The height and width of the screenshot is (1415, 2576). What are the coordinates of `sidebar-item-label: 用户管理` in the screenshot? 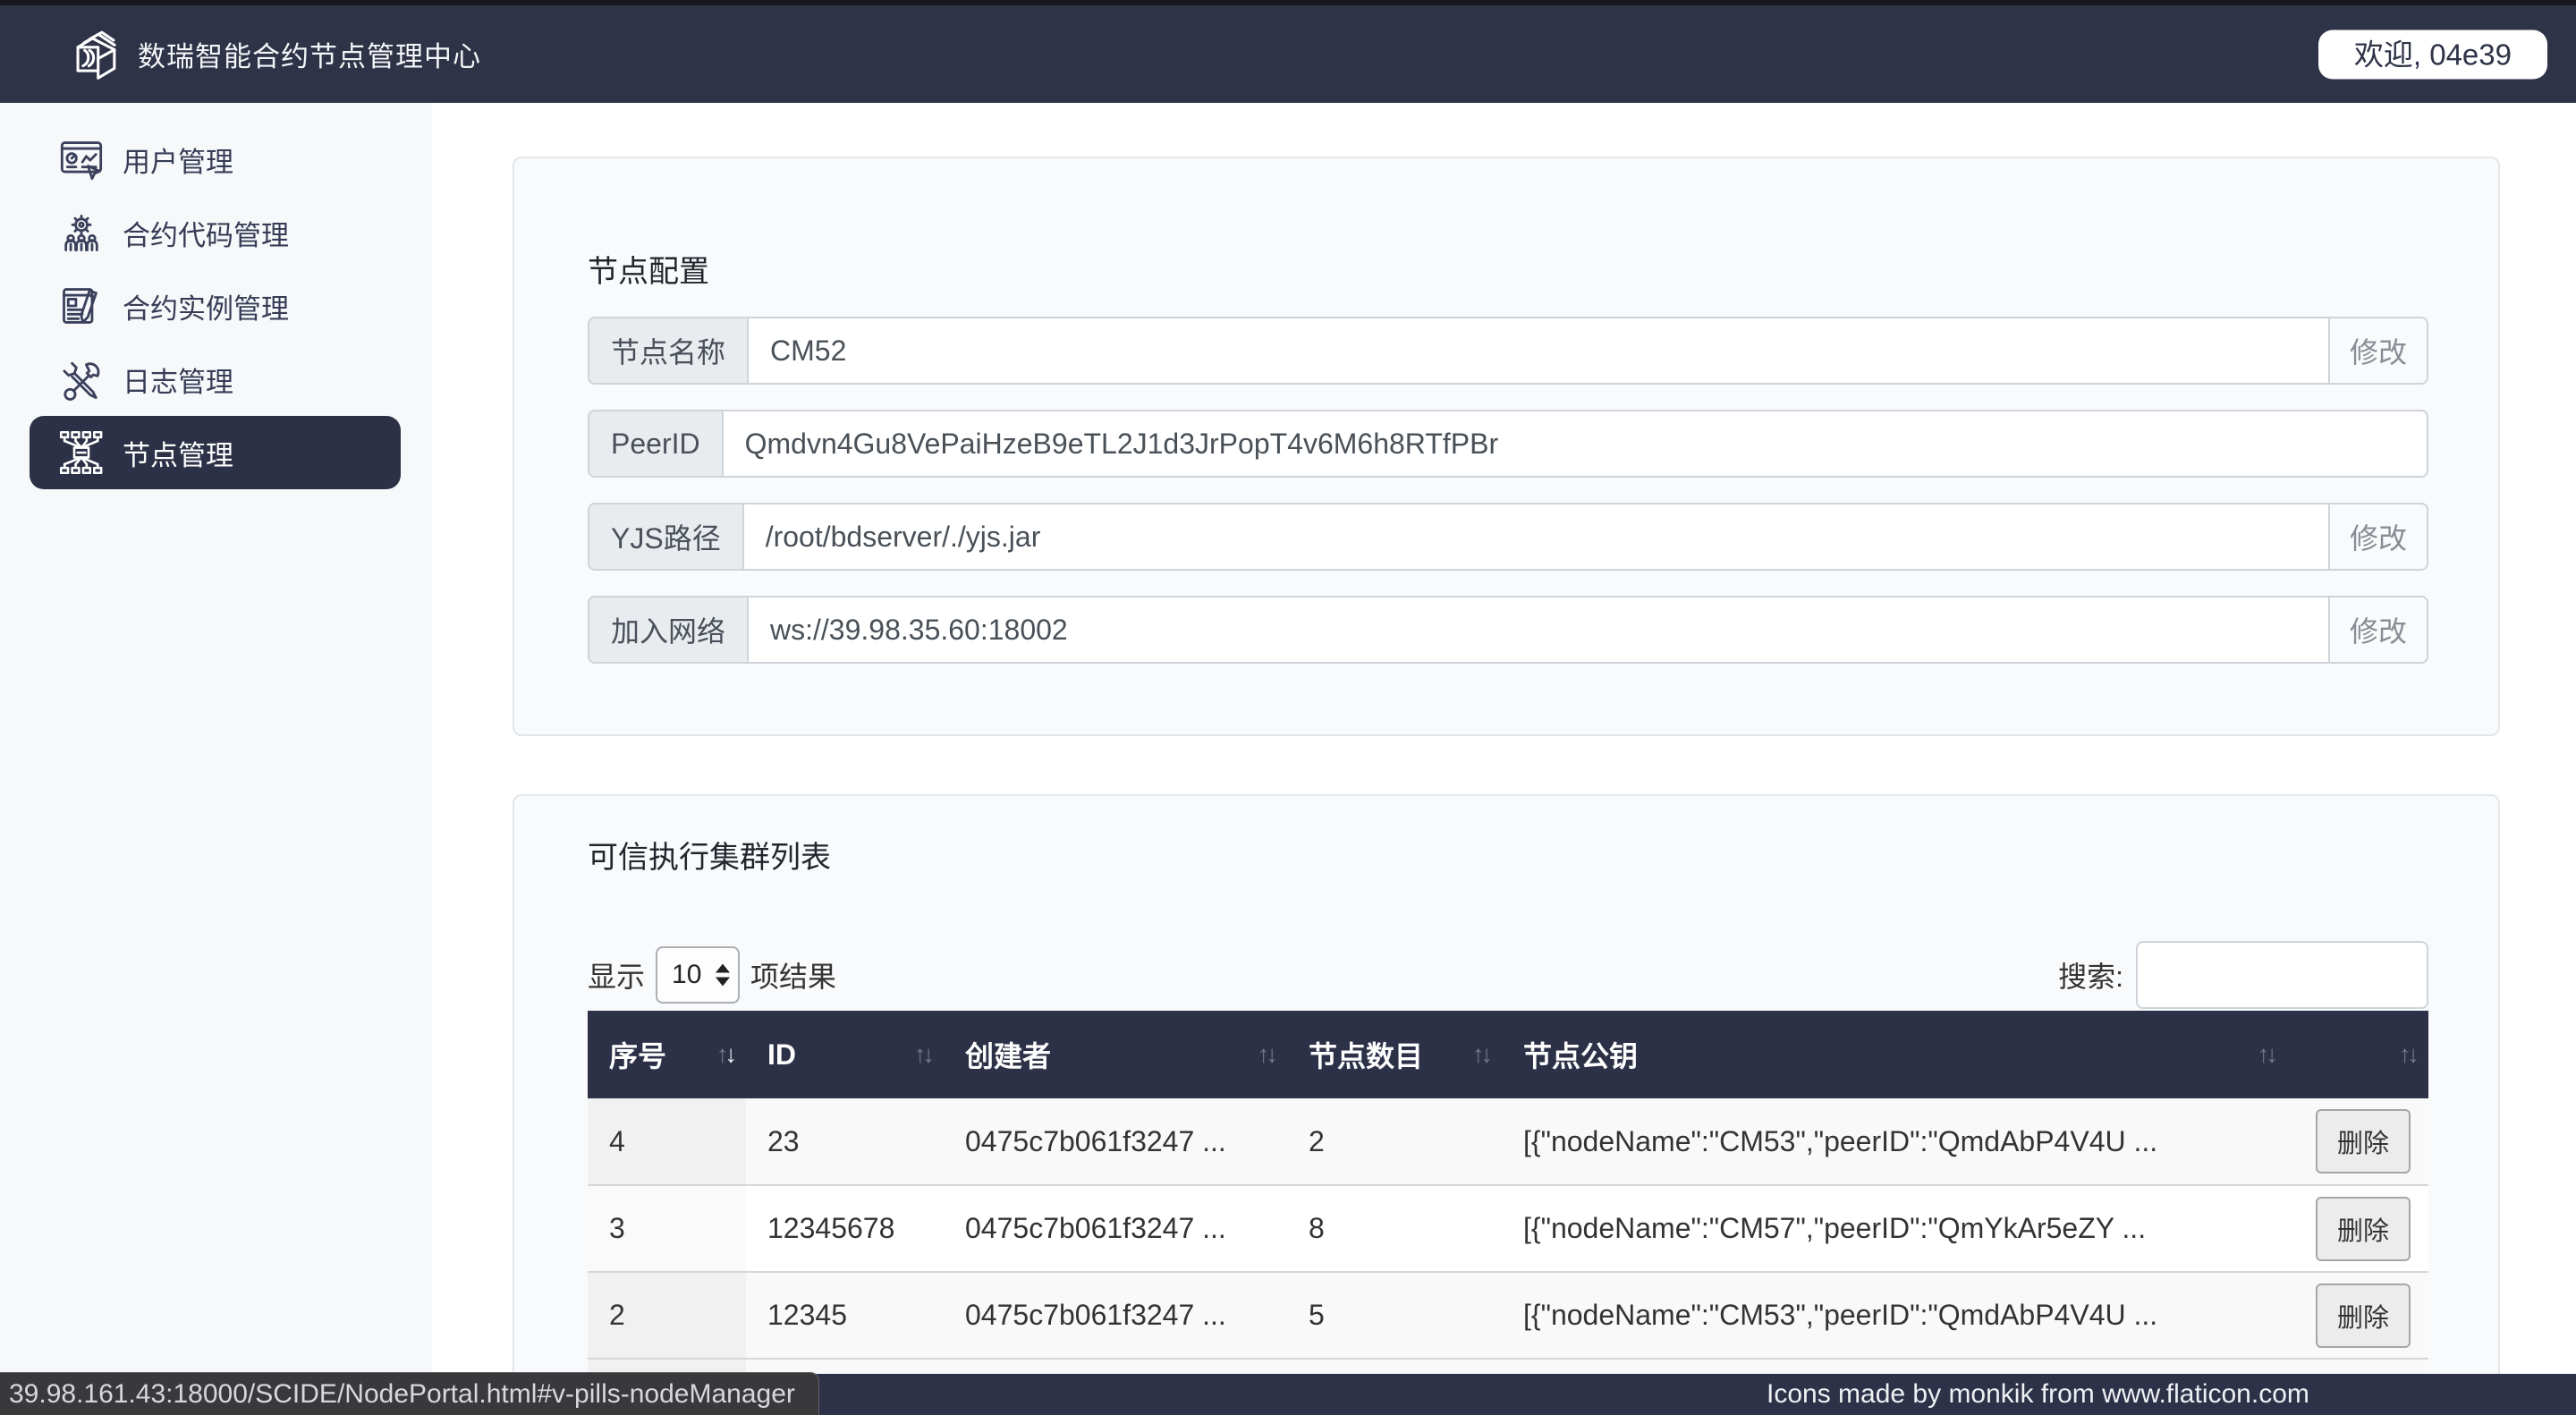 It's located at (178, 162).